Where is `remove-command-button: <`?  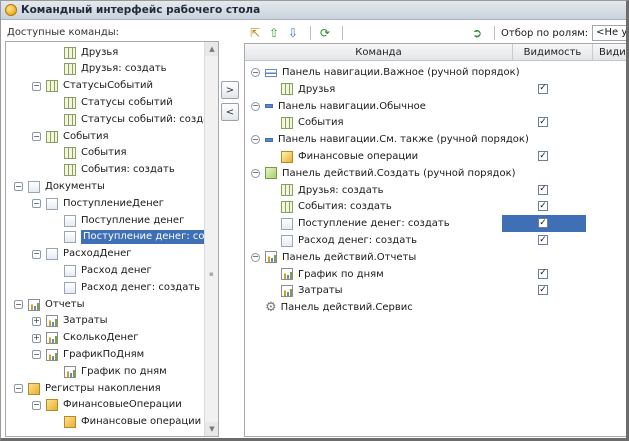
remove-command-button: < is located at coordinates (230, 112).